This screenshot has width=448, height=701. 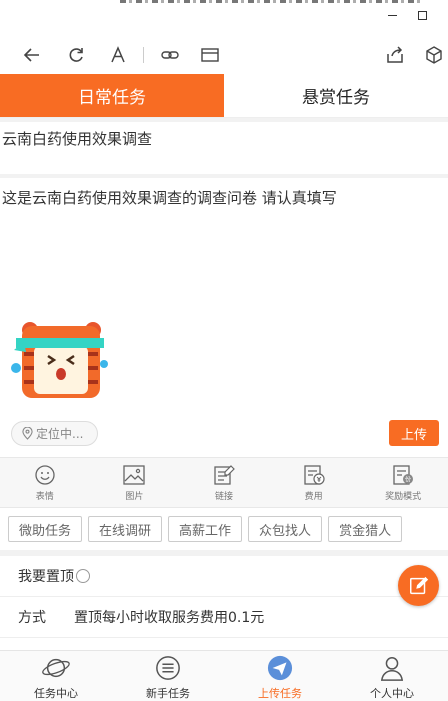 What do you see at coordinates (83, 576) in the screenshot?
I see `pin-radio` at bounding box center [83, 576].